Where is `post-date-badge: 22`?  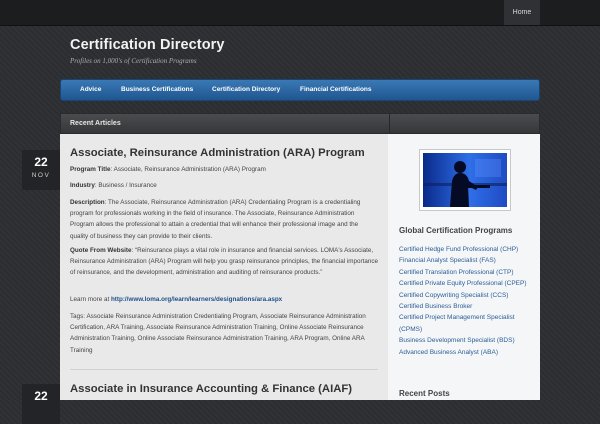 post-date-badge: 22 is located at coordinates (41, 404).